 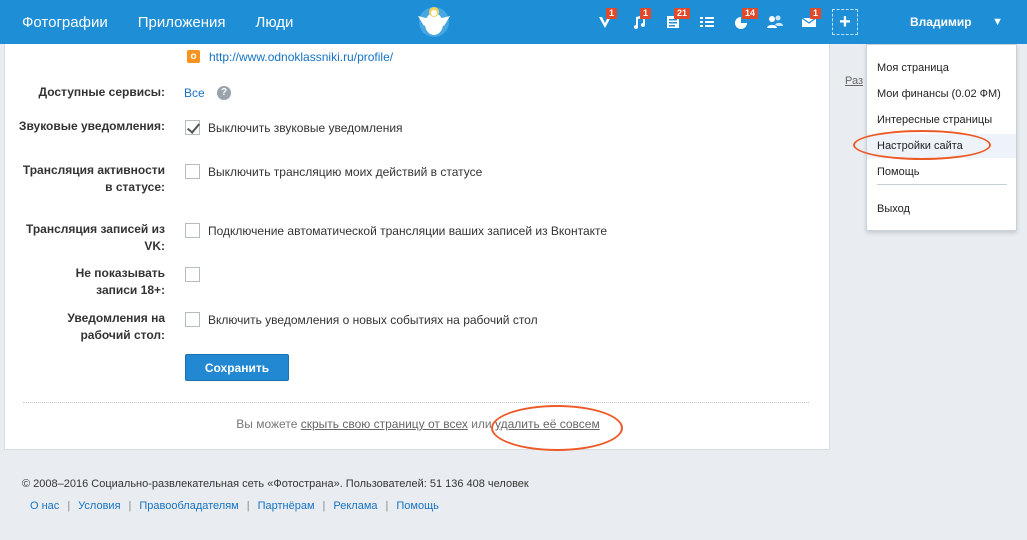 I want to click on nav-apps: Приложения, so click(x=182, y=22).